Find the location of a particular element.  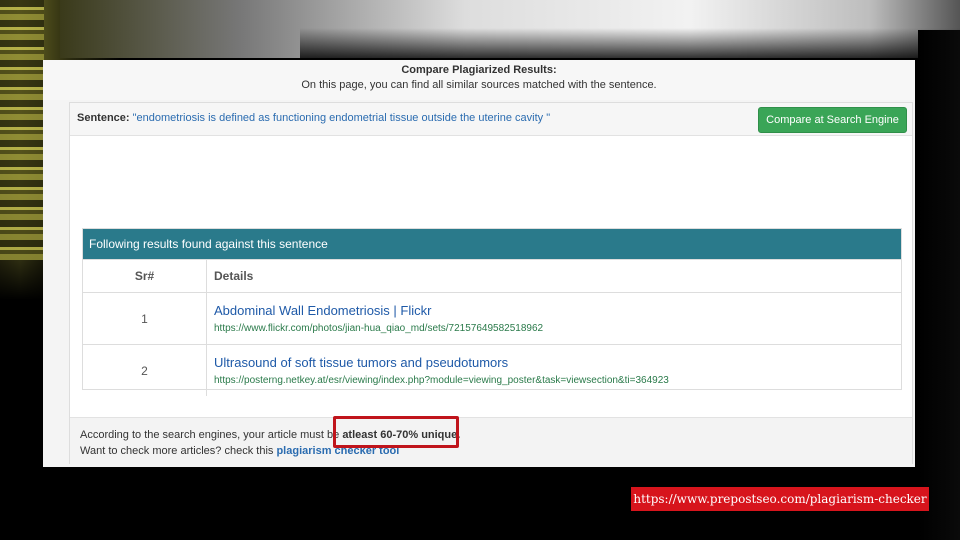

column-header-details: Details is located at coordinates (553, 276).